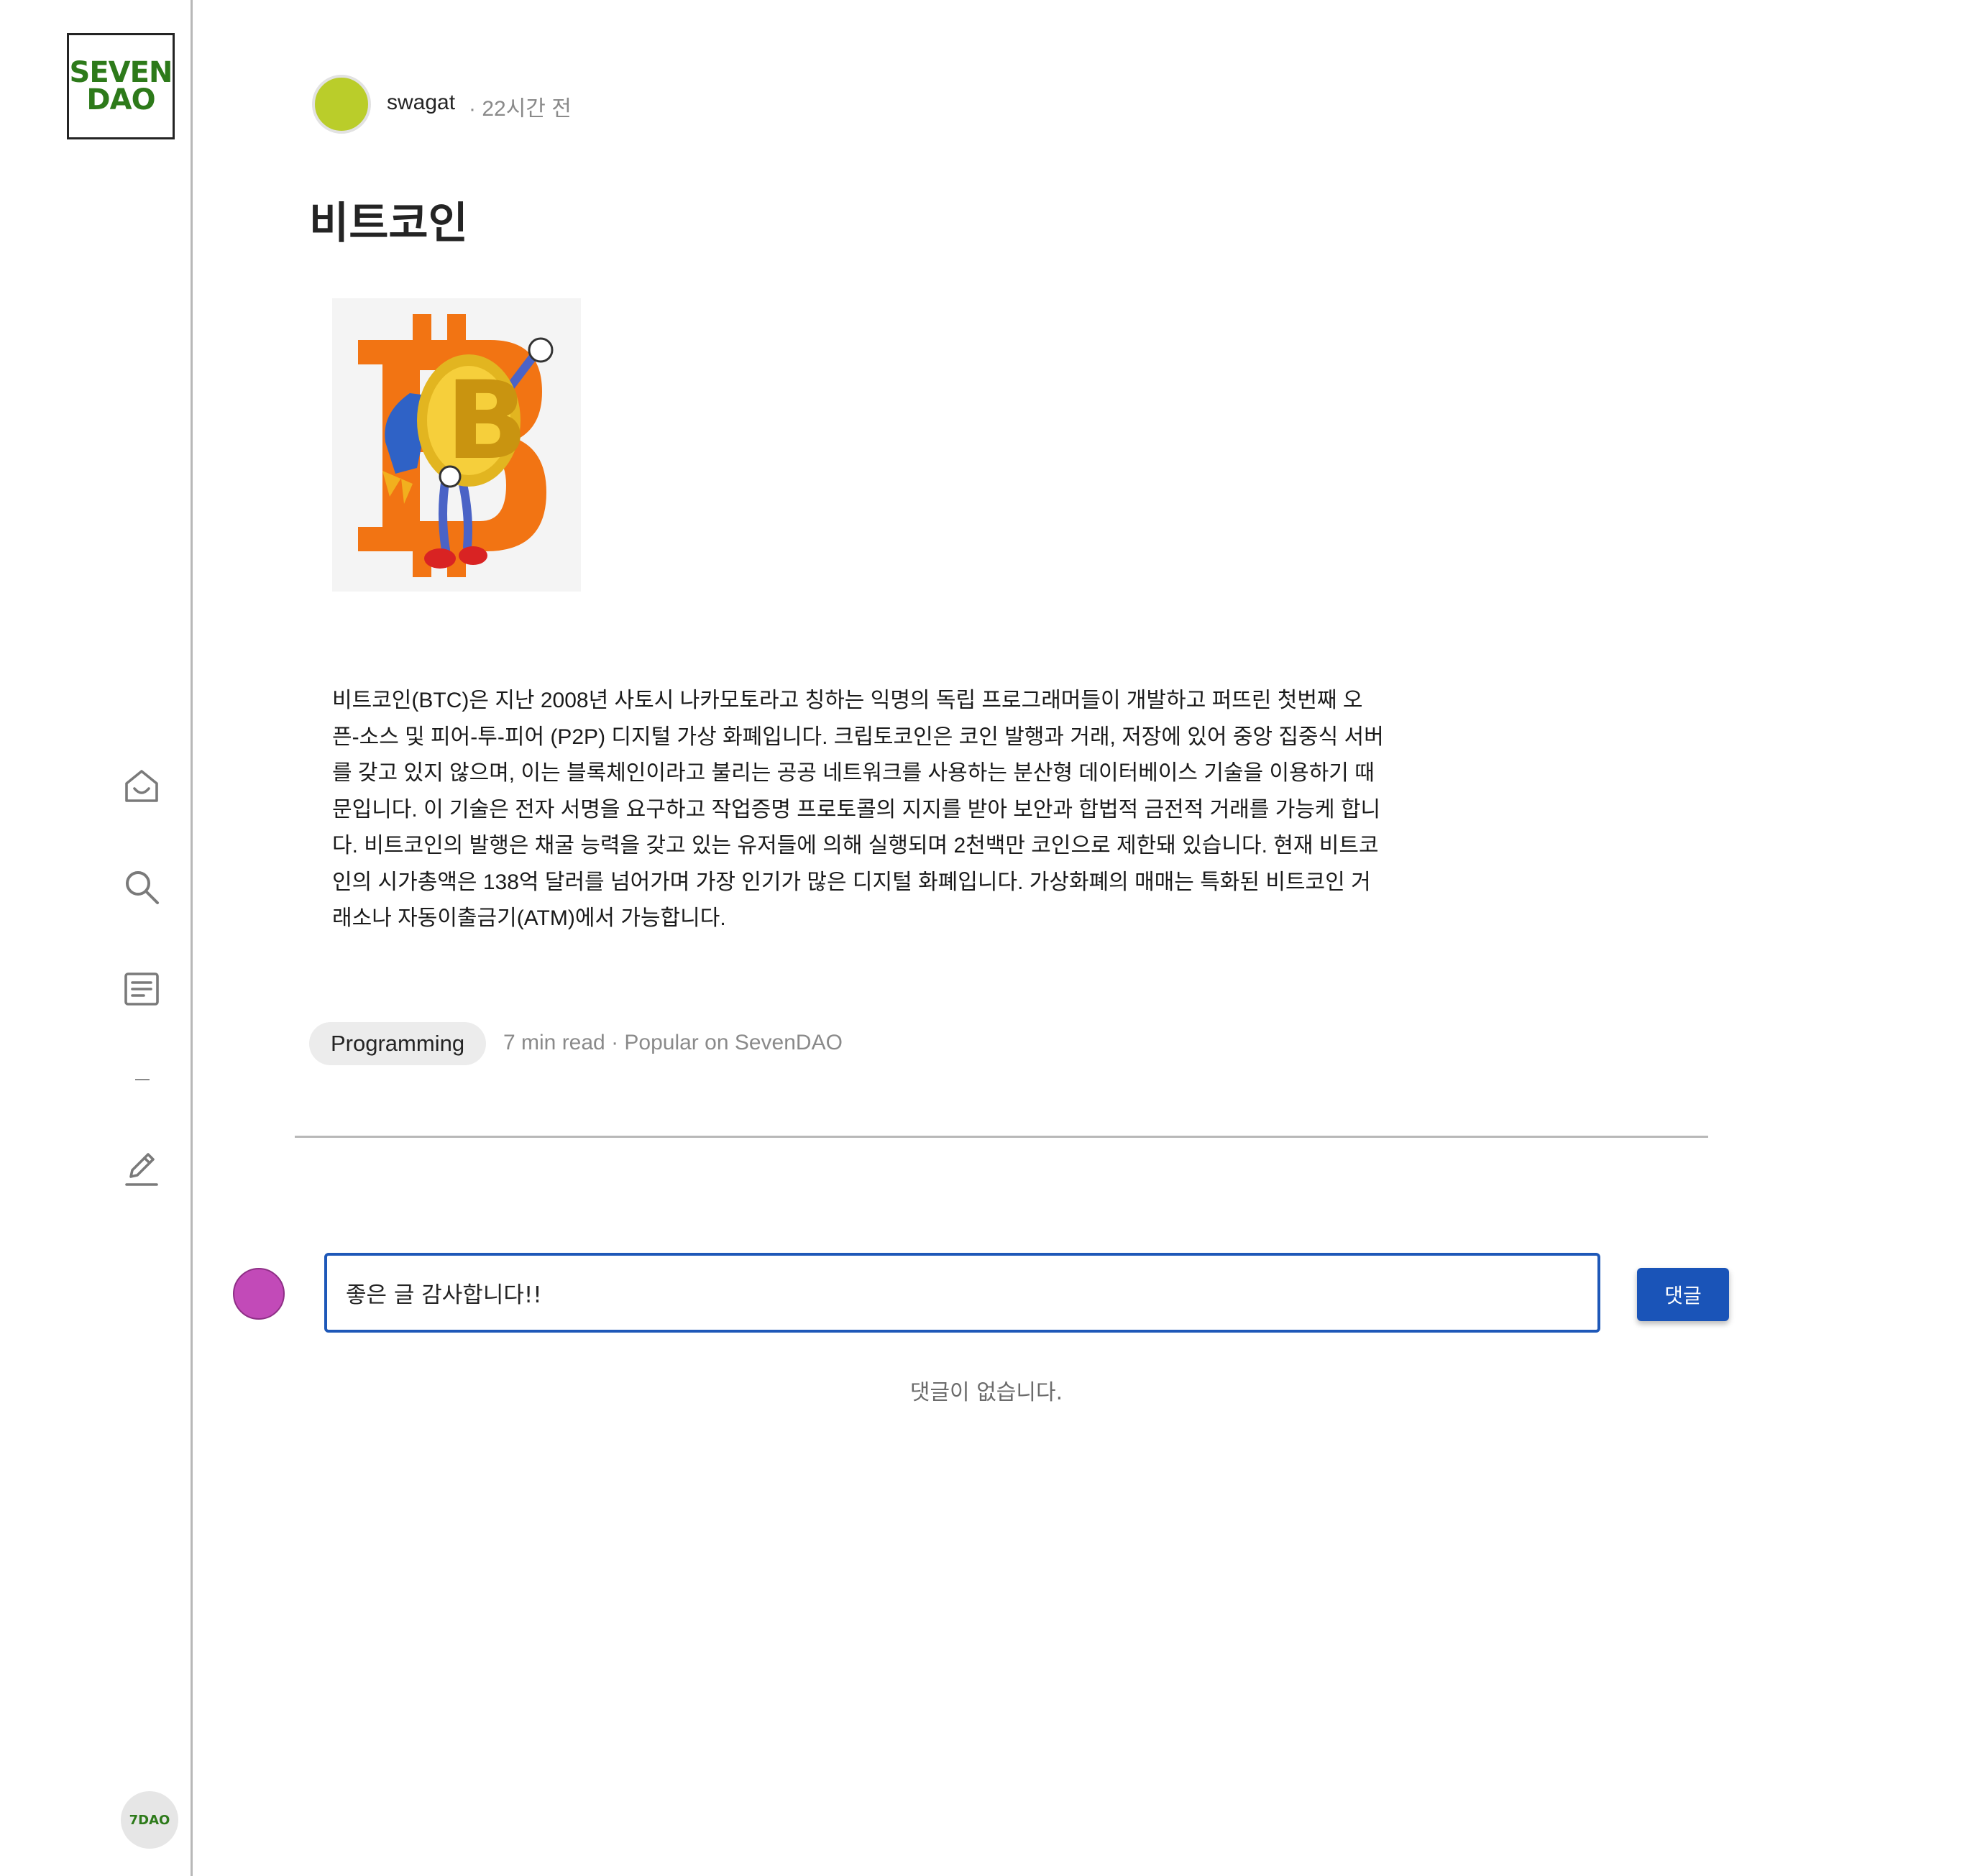  What do you see at coordinates (142, 1079) in the screenshot?
I see `nav-divider` at bounding box center [142, 1079].